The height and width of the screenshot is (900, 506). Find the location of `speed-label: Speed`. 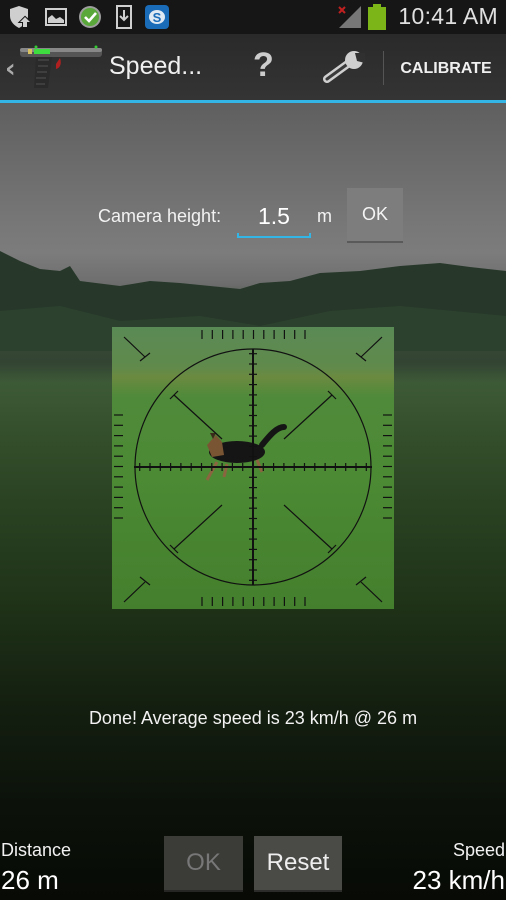

speed-label: Speed is located at coordinates (478, 850).